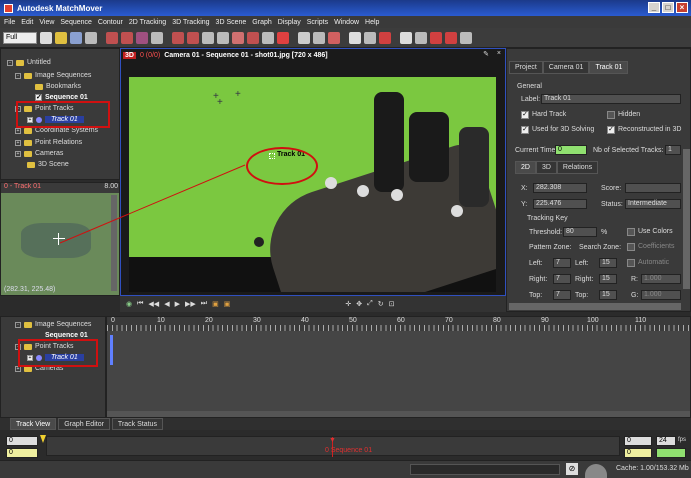 This screenshot has width=691, height=478. I want to click on tab-2d: 2D, so click(525, 167).